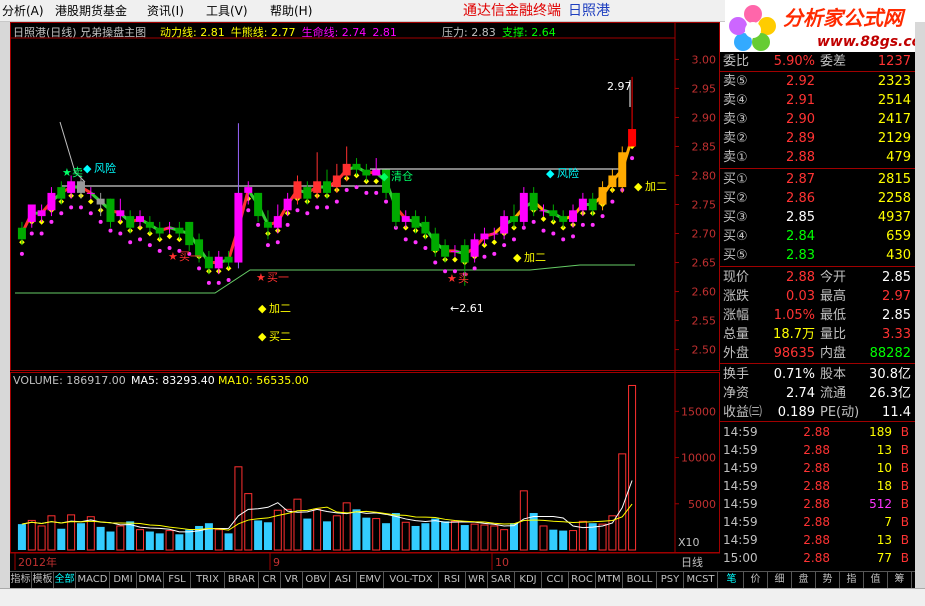  I want to click on menu-help: 帮助(H), so click(291, 11).